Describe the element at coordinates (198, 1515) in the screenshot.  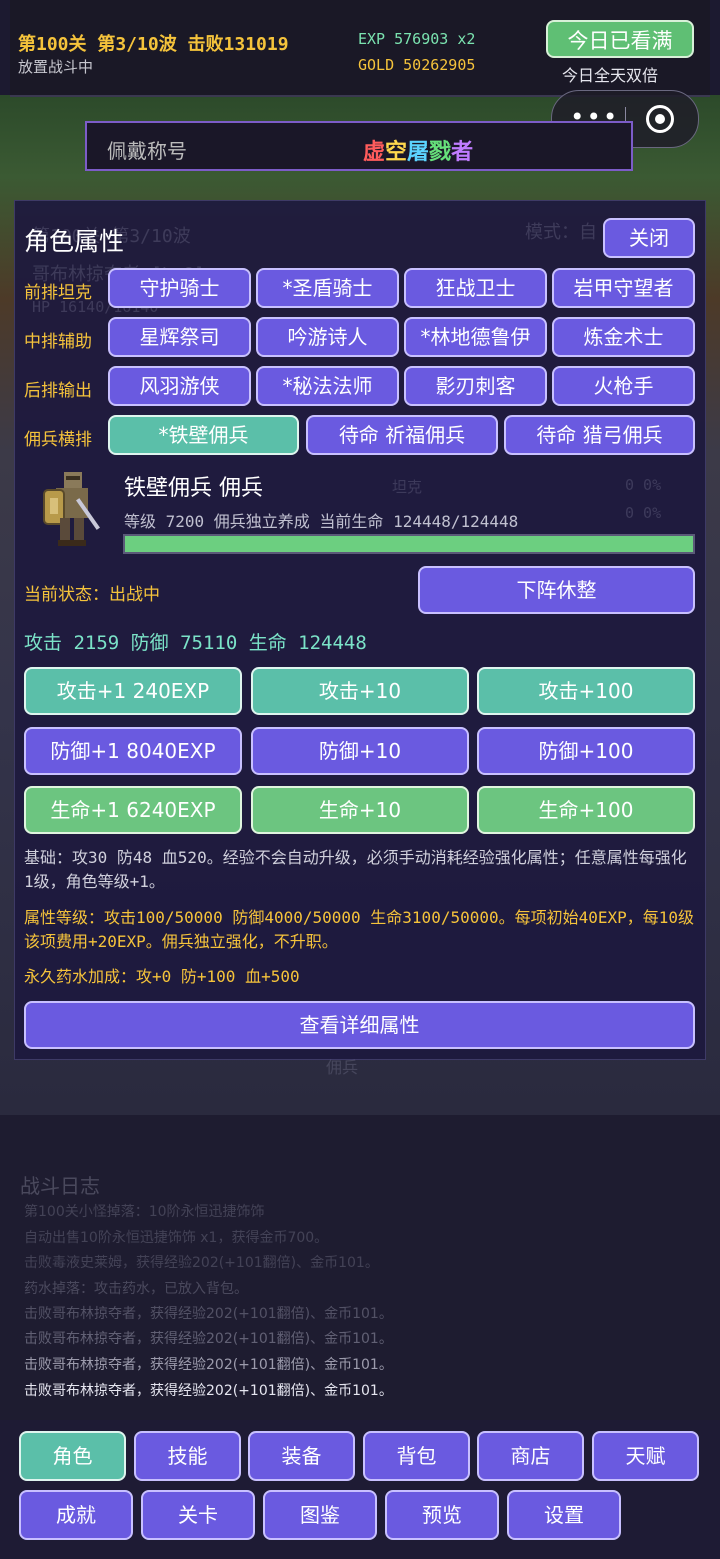
I see `nav-stages: 关卡` at that location.